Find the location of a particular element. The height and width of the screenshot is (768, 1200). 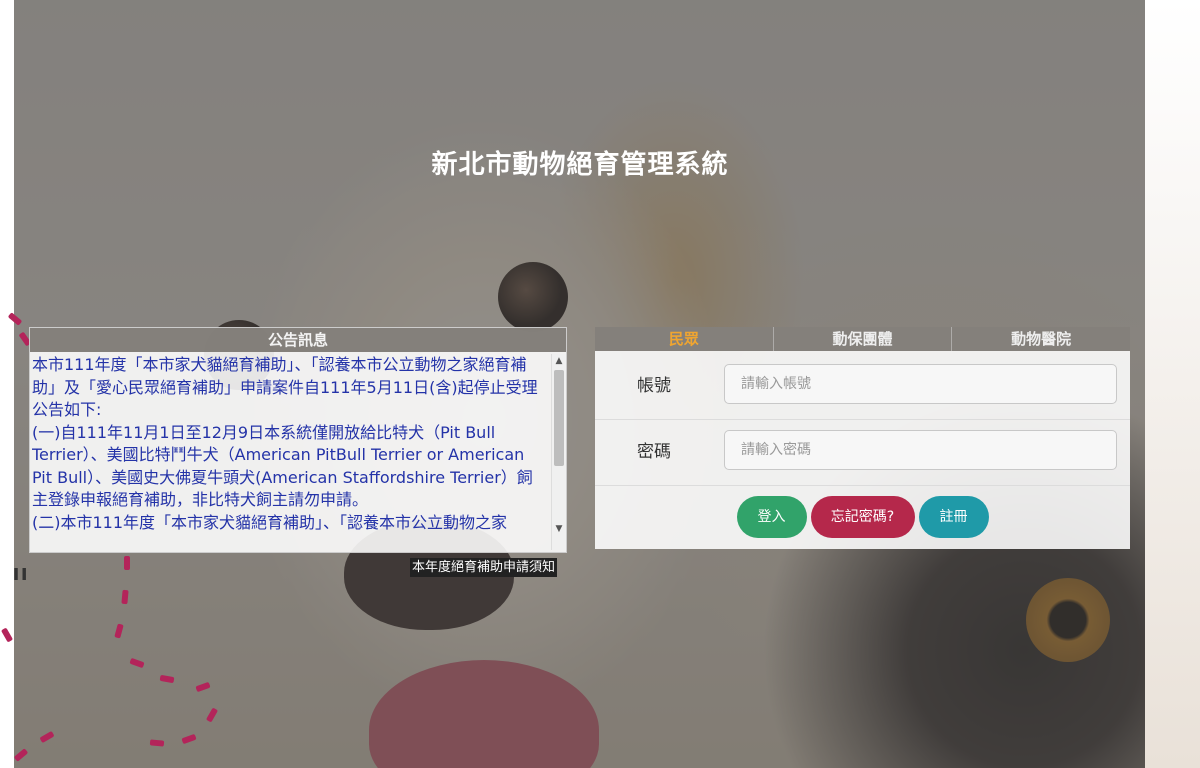

login-button-group: 登入 忘記密碼? 註冊 is located at coordinates (862, 517).